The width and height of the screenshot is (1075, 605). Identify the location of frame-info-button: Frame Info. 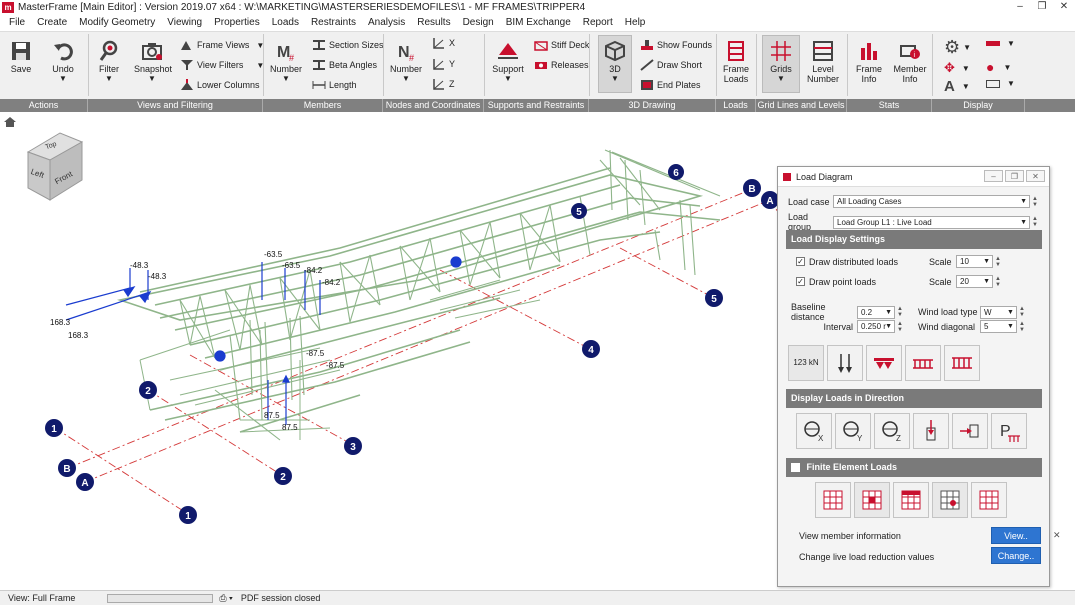
(869, 62).